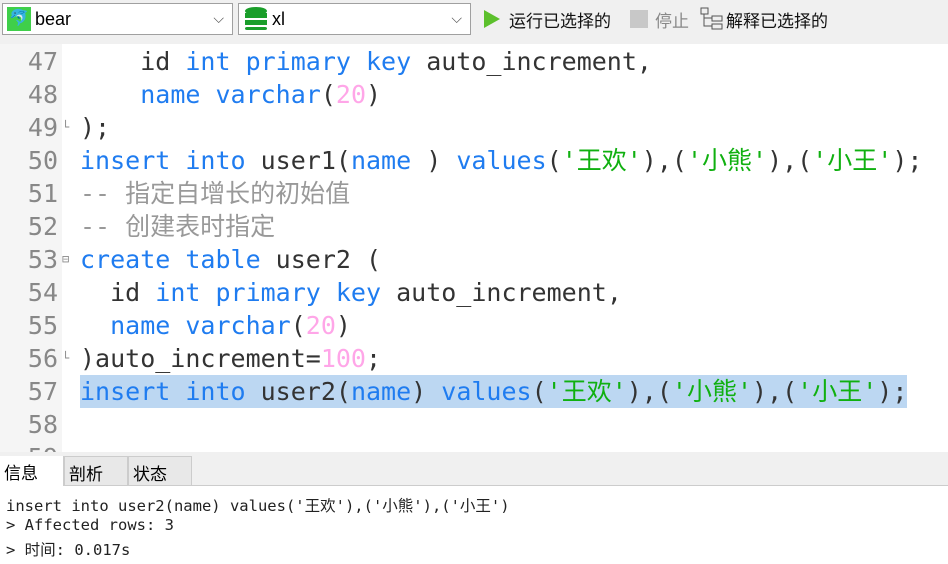 The width and height of the screenshot is (948, 564). What do you see at coordinates (727, 160) in the screenshot?
I see `code-token: '小熊'` at bounding box center [727, 160].